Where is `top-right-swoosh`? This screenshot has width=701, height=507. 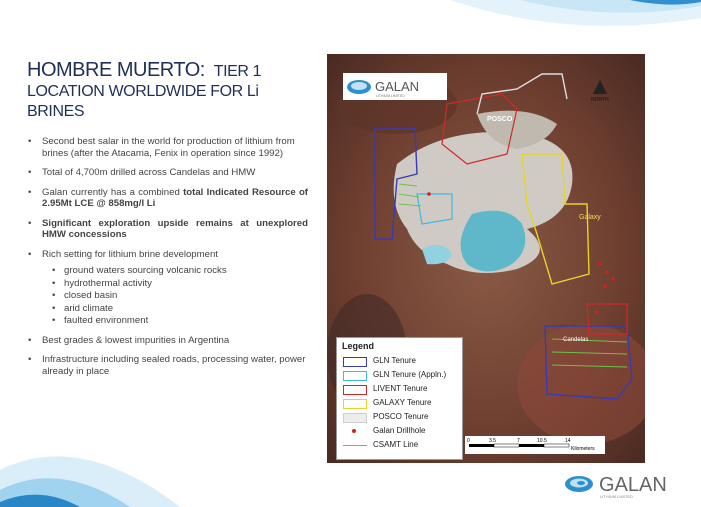
top-right-swoosh is located at coordinates (575, 13).